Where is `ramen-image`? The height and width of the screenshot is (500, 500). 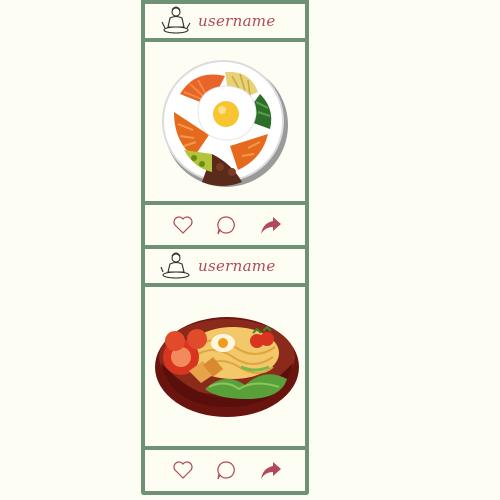 ramen-image is located at coordinates (227, 367).